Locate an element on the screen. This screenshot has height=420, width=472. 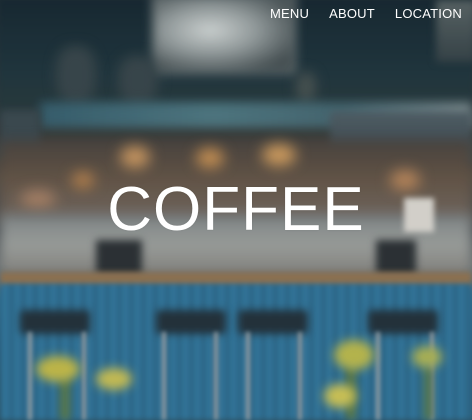
nav-link-menu: MENU is located at coordinates (289, 14).